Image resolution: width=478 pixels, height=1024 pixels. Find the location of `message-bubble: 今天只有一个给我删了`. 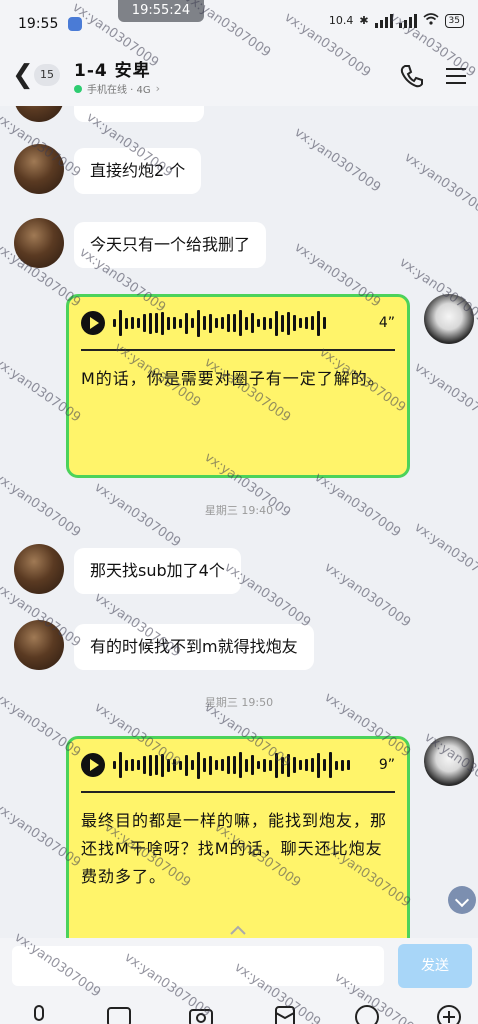

message-bubble: 今天只有一个给我删了 is located at coordinates (170, 245).